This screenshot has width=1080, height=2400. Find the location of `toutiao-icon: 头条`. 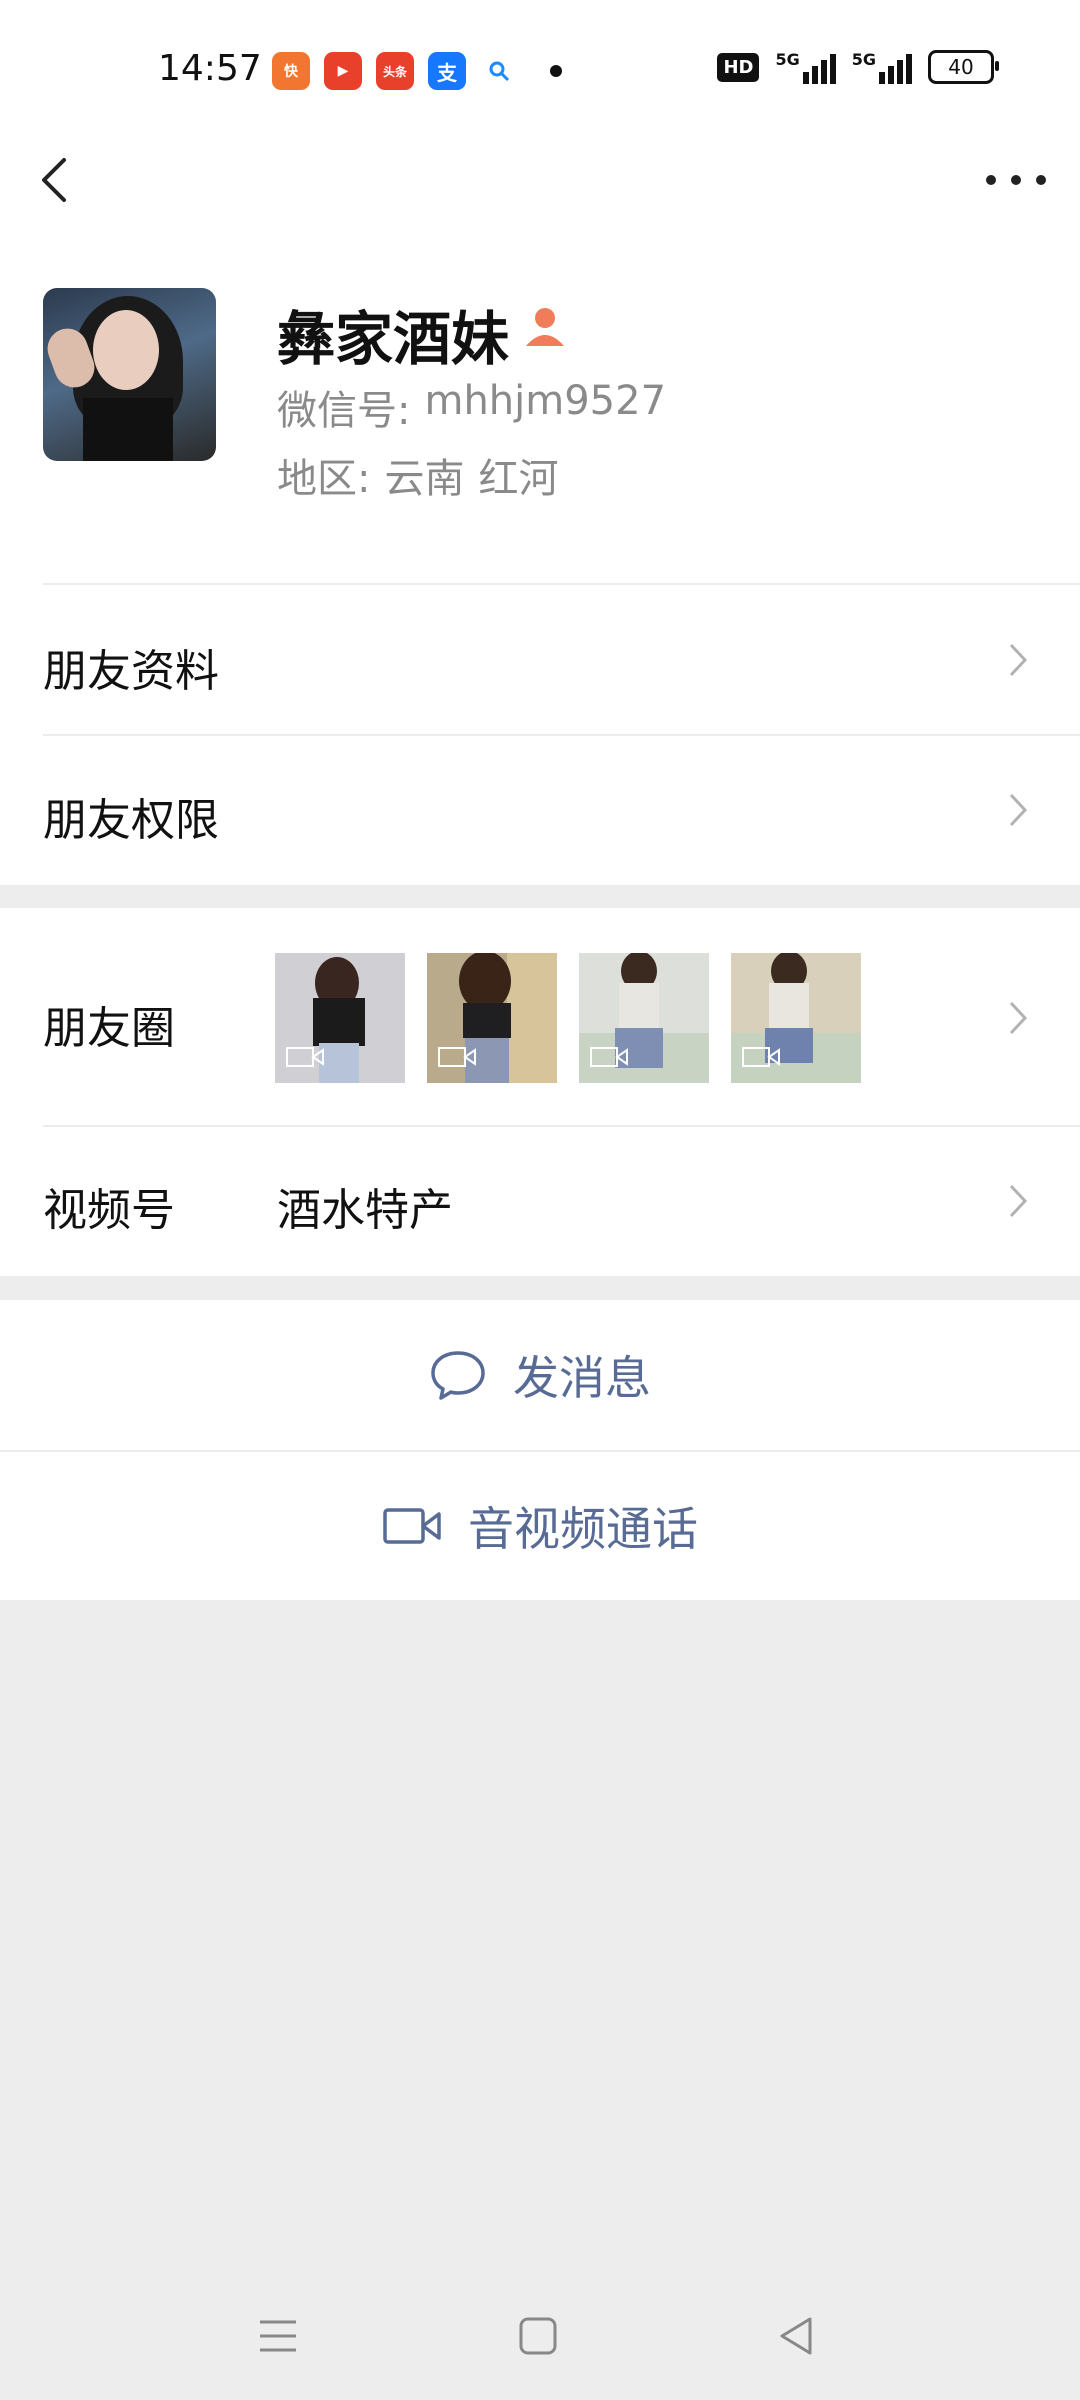

toutiao-icon: 头条 is located at coordinates (395, 71).